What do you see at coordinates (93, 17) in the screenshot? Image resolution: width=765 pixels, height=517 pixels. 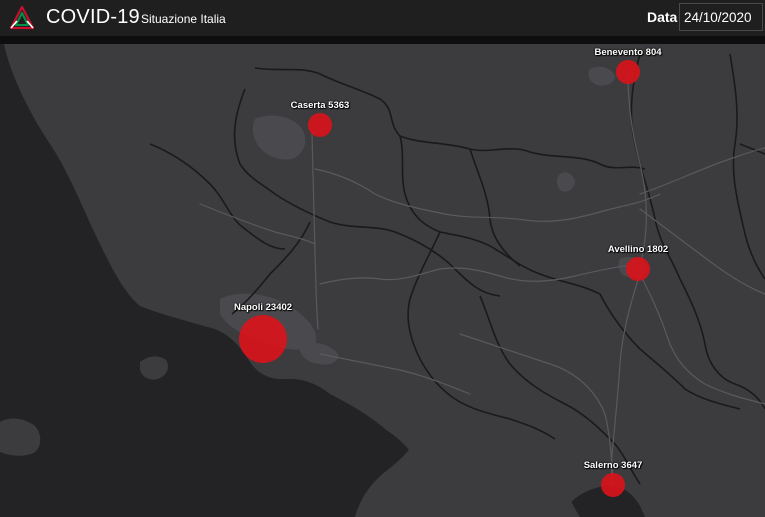 I see `app-title: COVID-19` at bounding box center [93, 17].